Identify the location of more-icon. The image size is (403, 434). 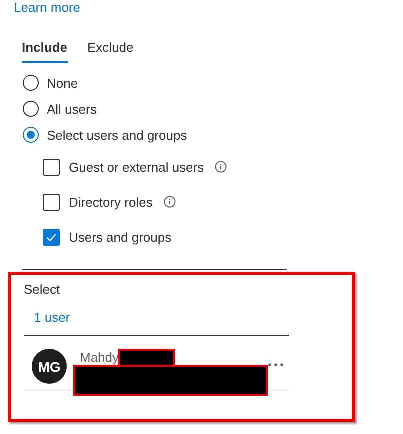
(276, 365).